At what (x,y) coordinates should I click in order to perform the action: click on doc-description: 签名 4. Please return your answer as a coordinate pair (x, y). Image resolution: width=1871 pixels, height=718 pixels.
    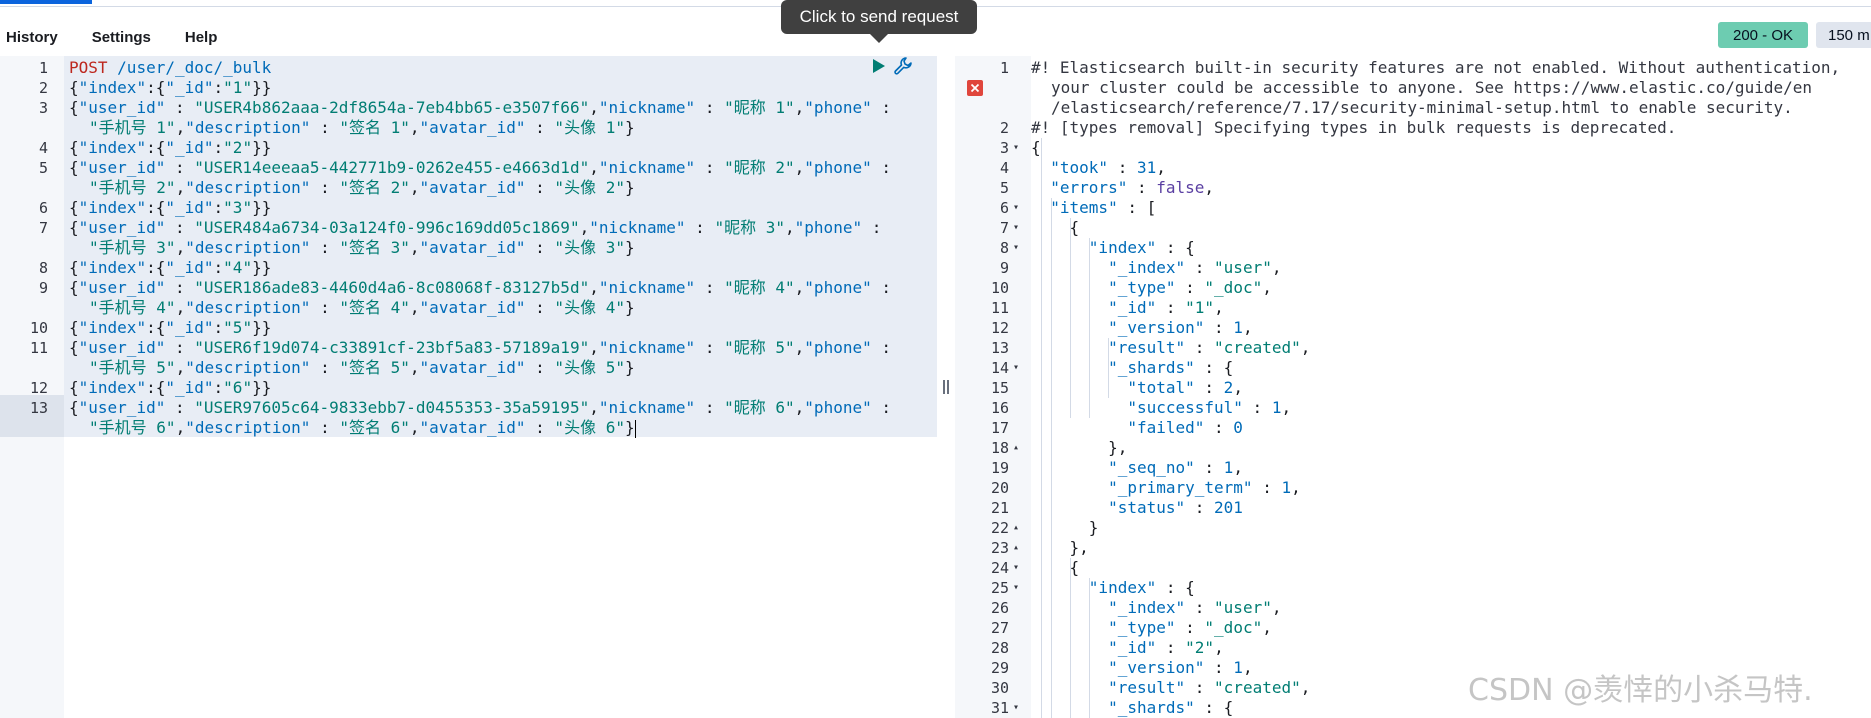
    Looking at the image, I should click on (374, 307).